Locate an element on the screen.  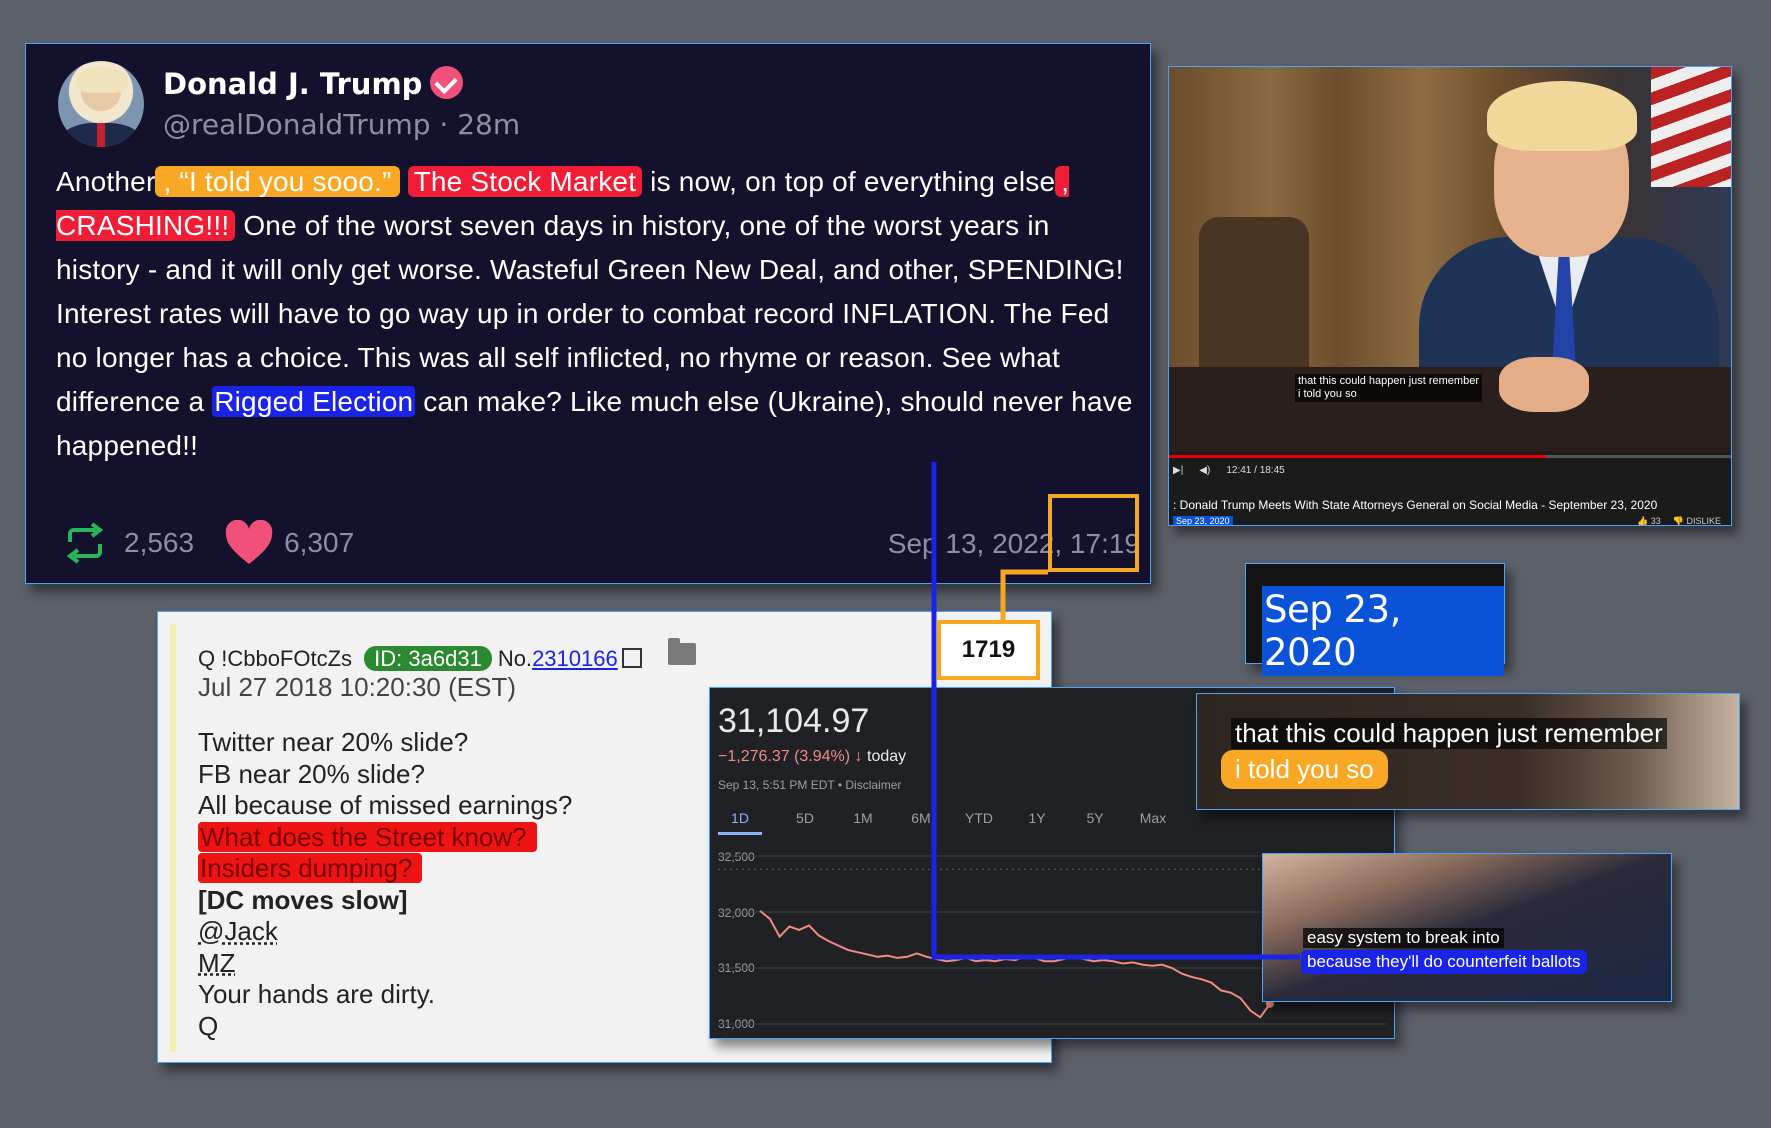
q-post-header: Q !CbboFOtcZs ID: 3a6d31 No.2310166 is located at coordinates (420, 659).